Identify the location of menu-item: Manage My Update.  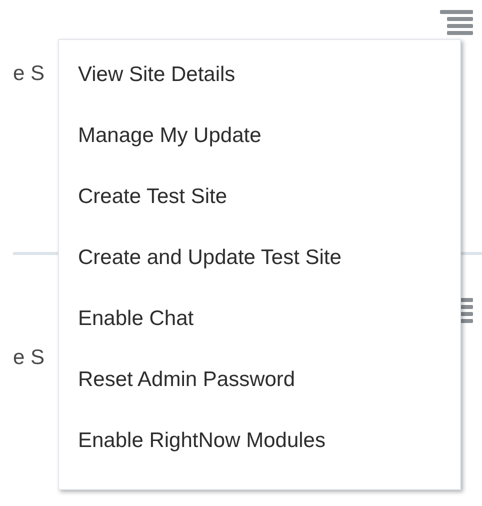
(169, 153).